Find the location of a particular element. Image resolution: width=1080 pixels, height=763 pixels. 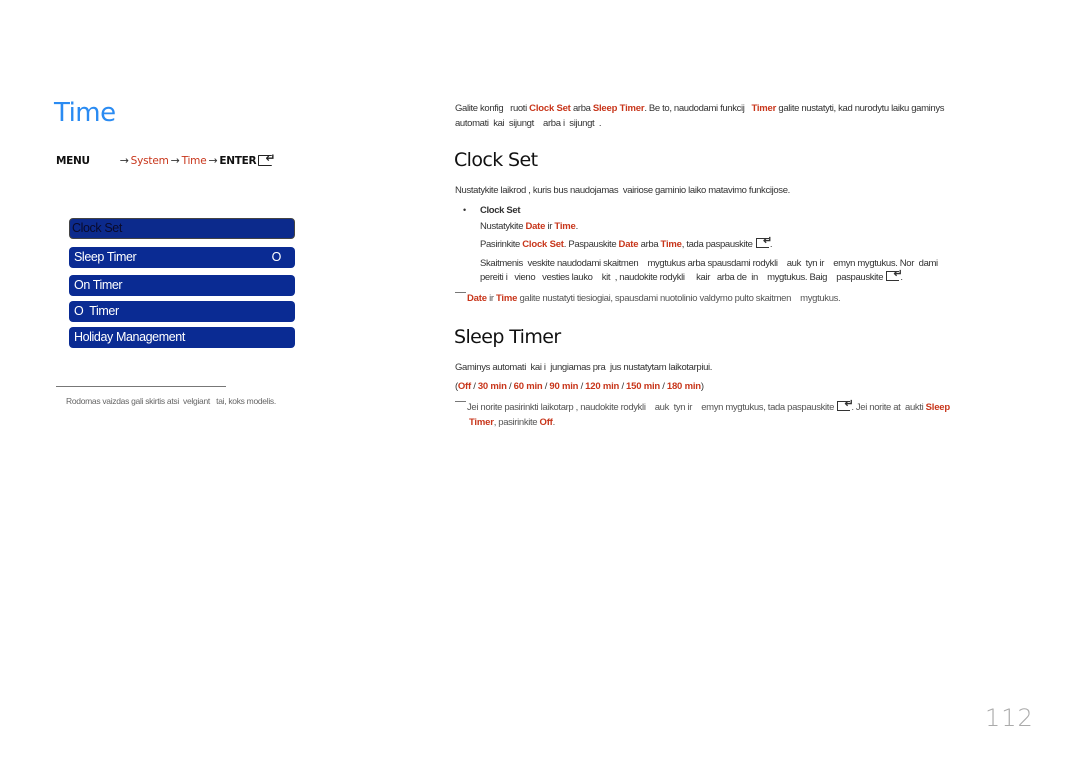

page-title: Time is located at coordinates (85, 113).